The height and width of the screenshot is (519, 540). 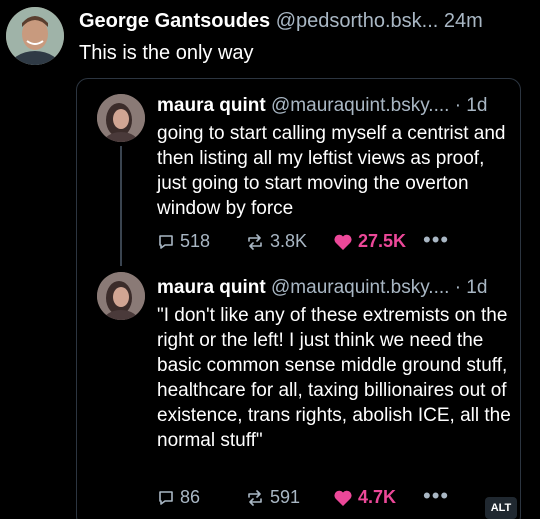 I want to click on post-text: This is the only way, so click(x=166, y=53).